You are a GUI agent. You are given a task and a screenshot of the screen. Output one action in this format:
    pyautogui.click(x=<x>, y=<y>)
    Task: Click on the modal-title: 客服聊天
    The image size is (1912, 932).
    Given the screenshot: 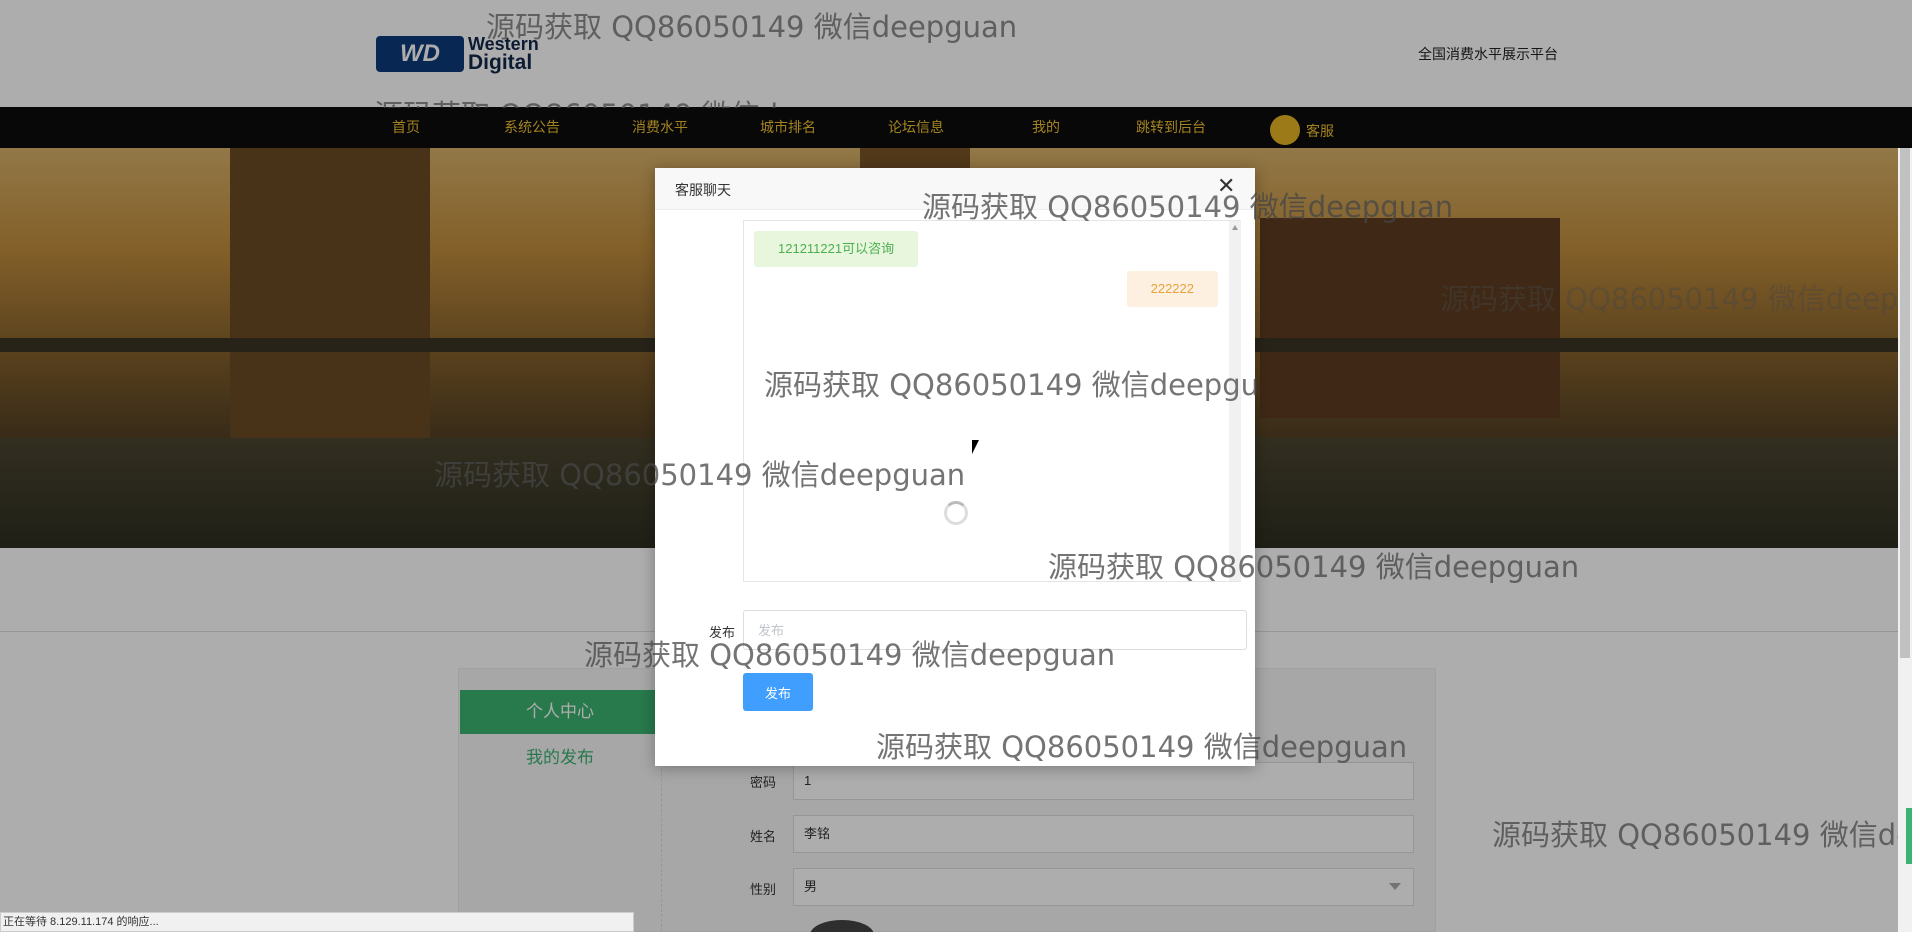 What is the action you would take?
    pyautogui.click(x=703, y=190)
    